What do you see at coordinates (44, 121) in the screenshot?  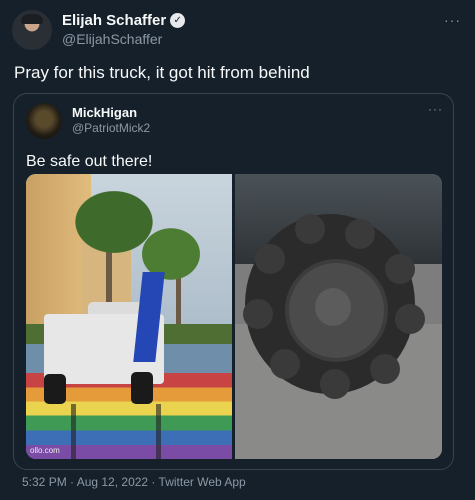 I see `quoted-author-avatar` at bounding box center [44, 121].